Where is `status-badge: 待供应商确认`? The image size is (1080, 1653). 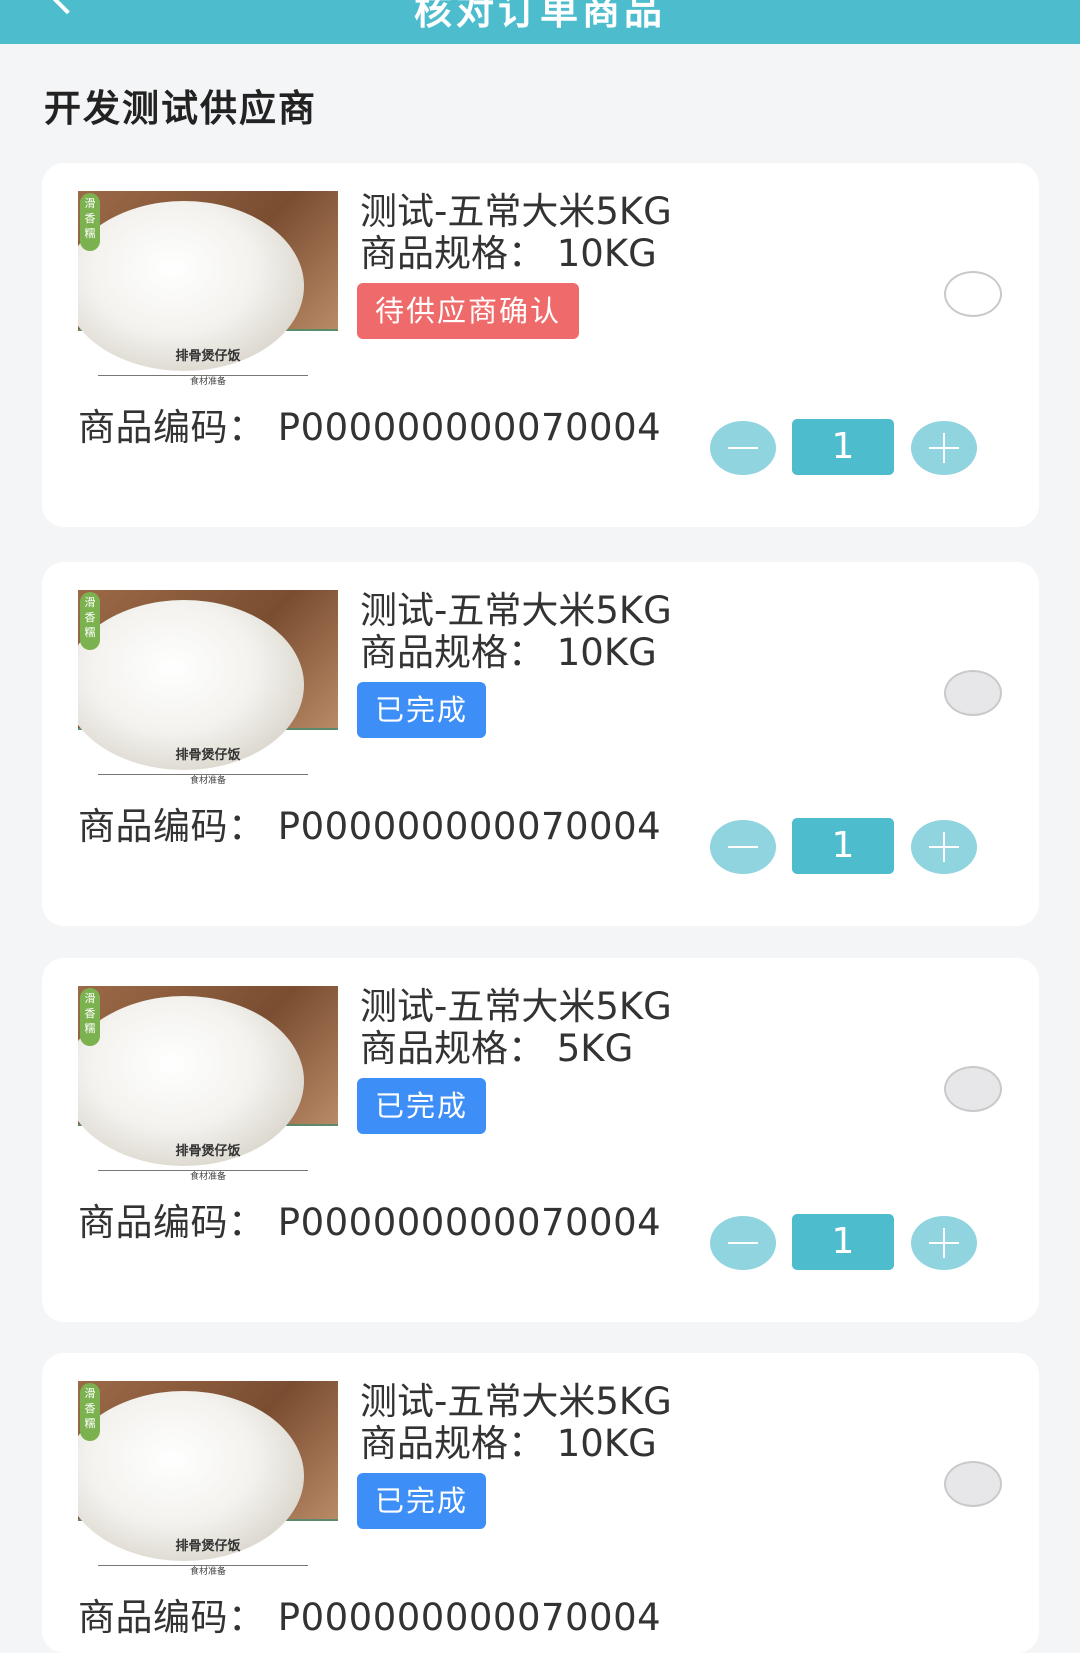
status-badge: 待供应商确认 is located at coordinates (468, 311).